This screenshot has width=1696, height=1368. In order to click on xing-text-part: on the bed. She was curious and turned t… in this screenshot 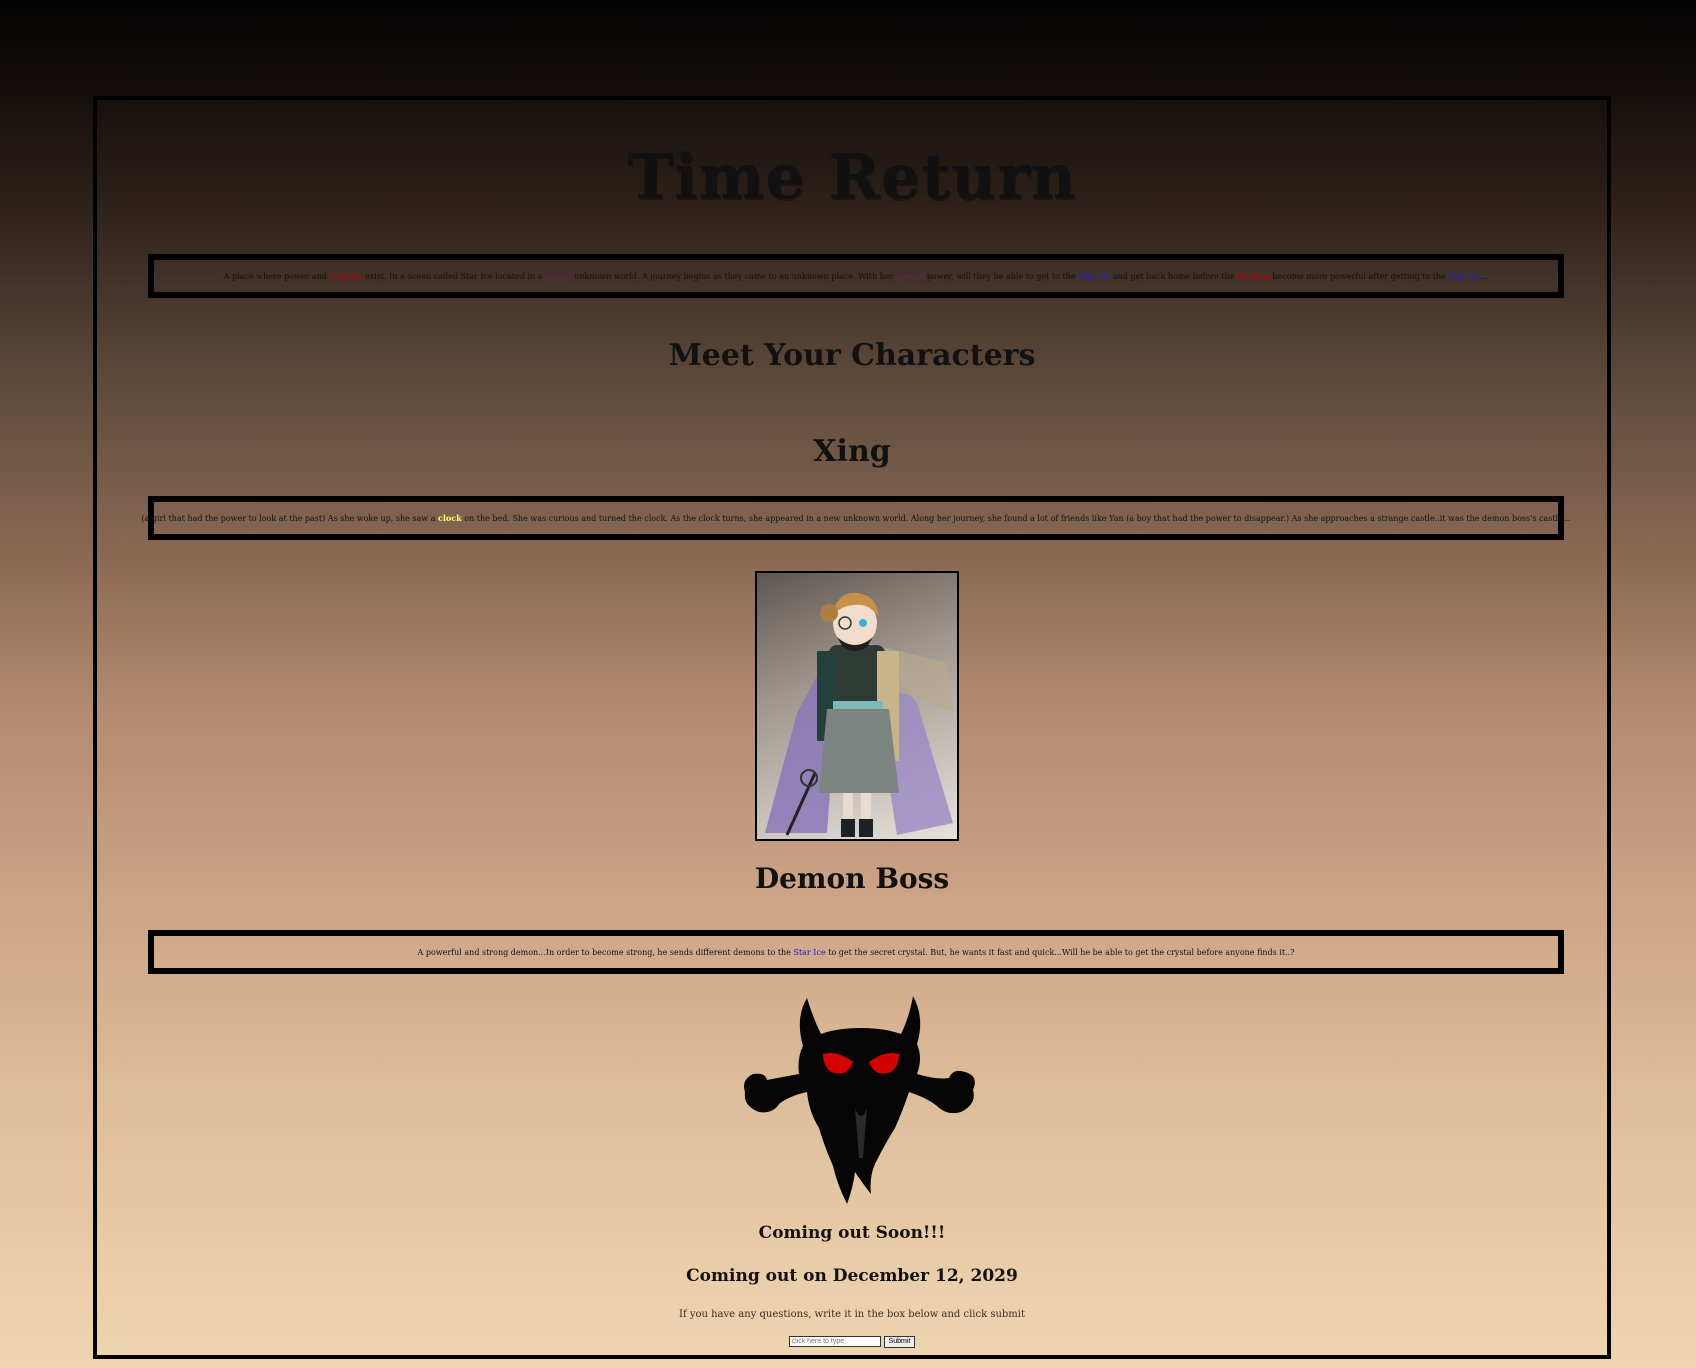, I will do `click(1016, 518)`.